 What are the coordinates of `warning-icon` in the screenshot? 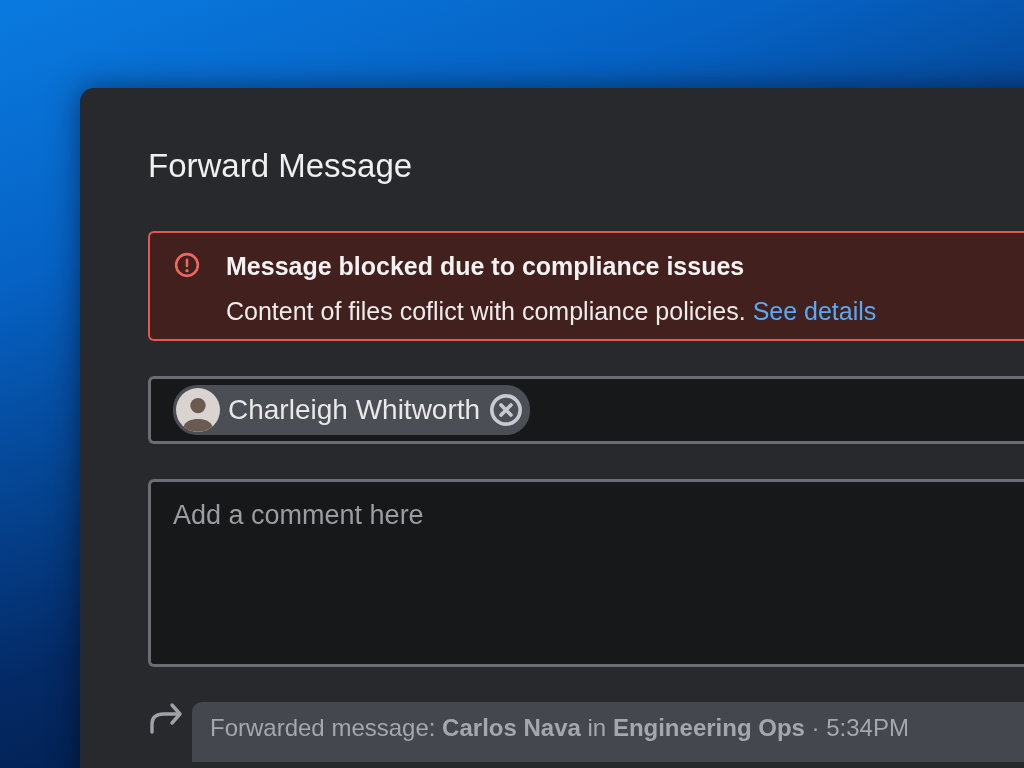 It's located at (187, 265).